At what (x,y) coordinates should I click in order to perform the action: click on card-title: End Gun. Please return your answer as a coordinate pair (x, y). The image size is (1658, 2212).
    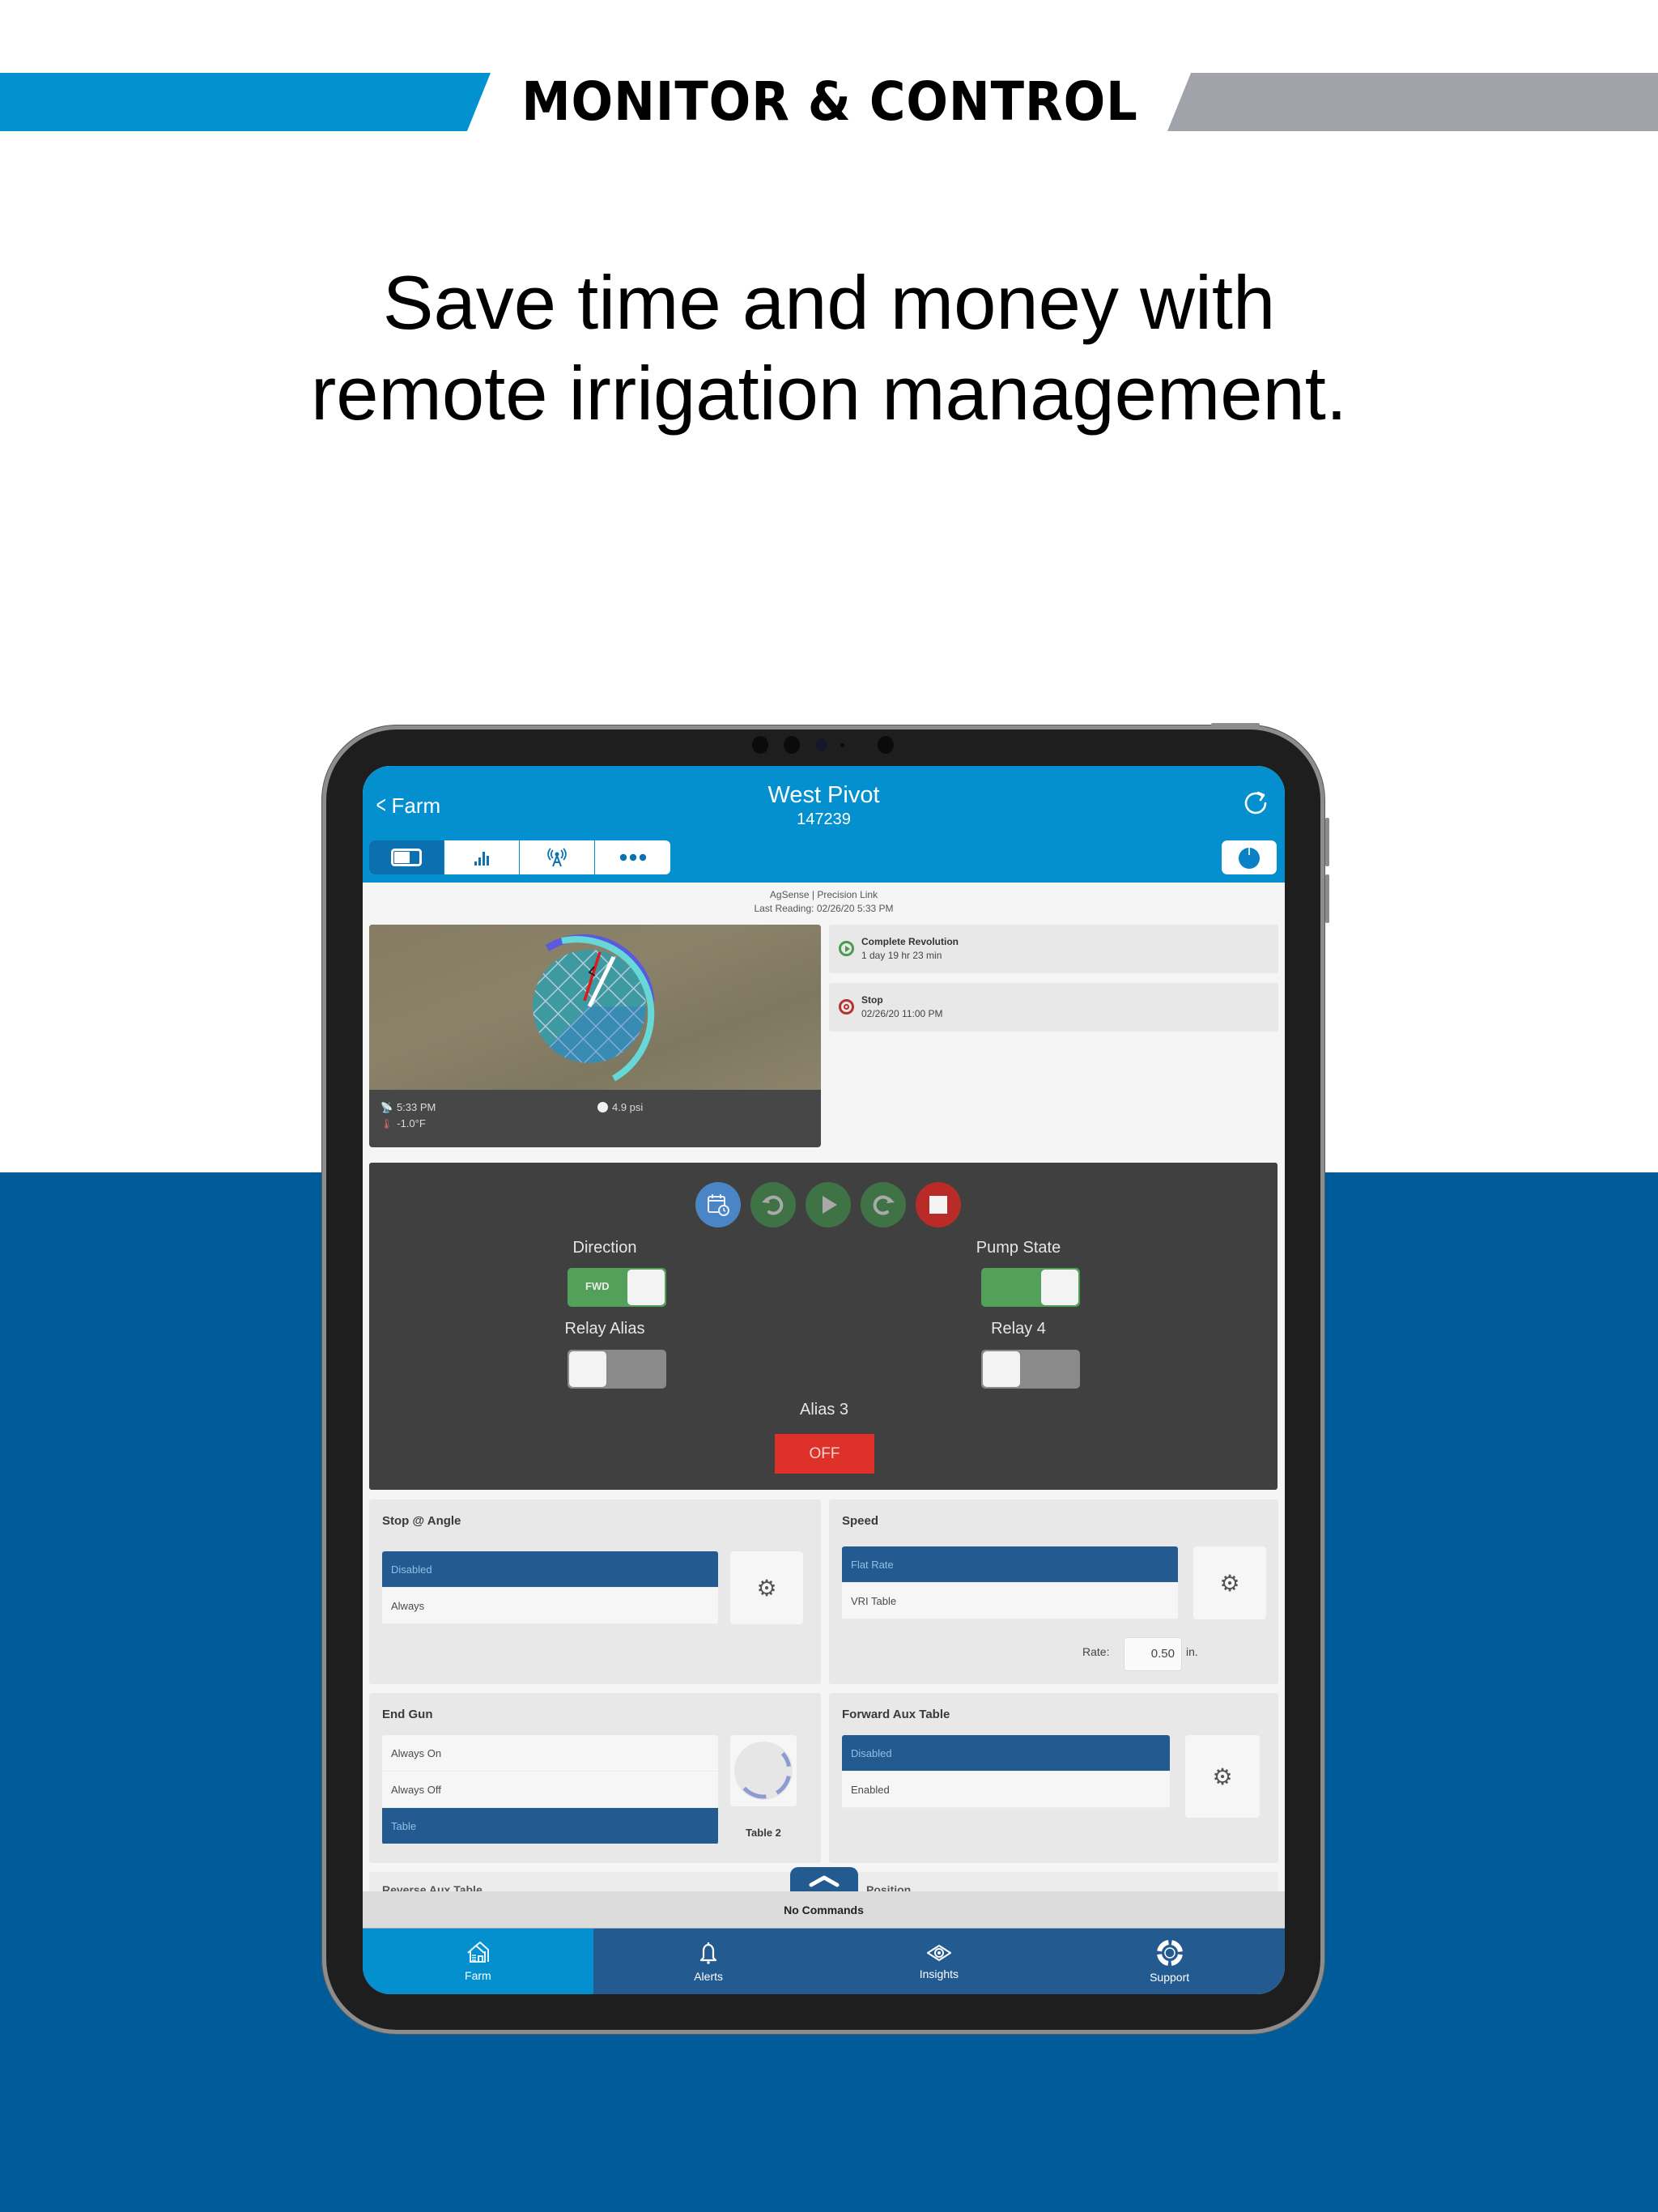
    Looking at the image, I should click on (407, 1714).